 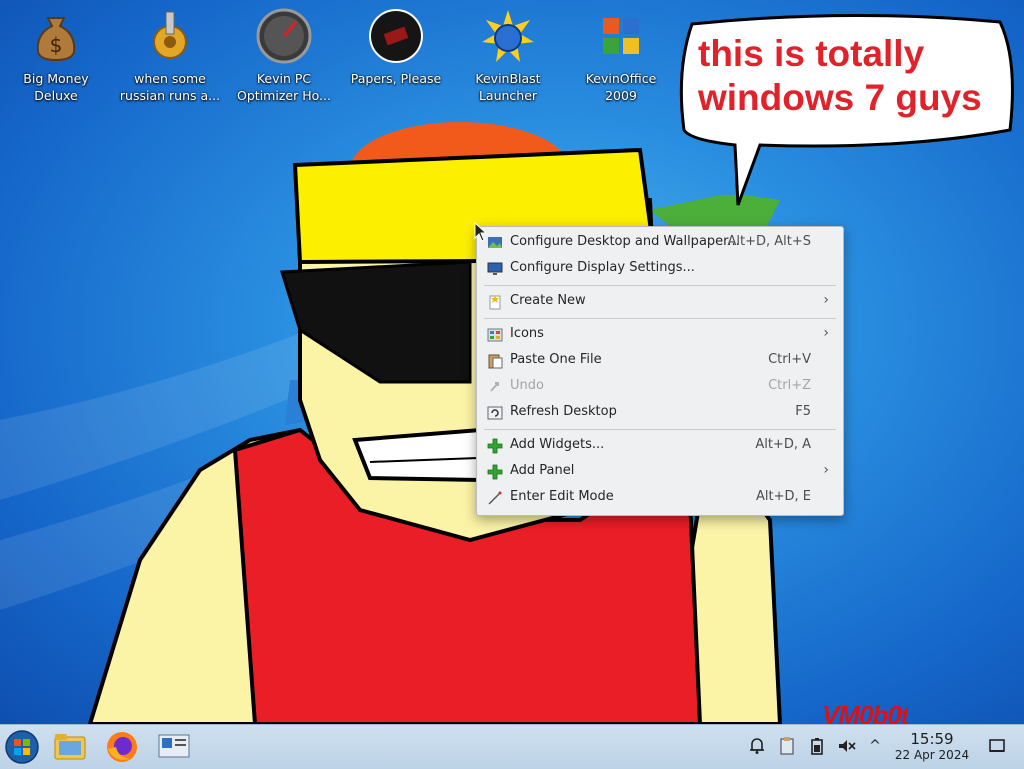 I want to click on menu-item-label: Create New, so click(x=548, y=300).